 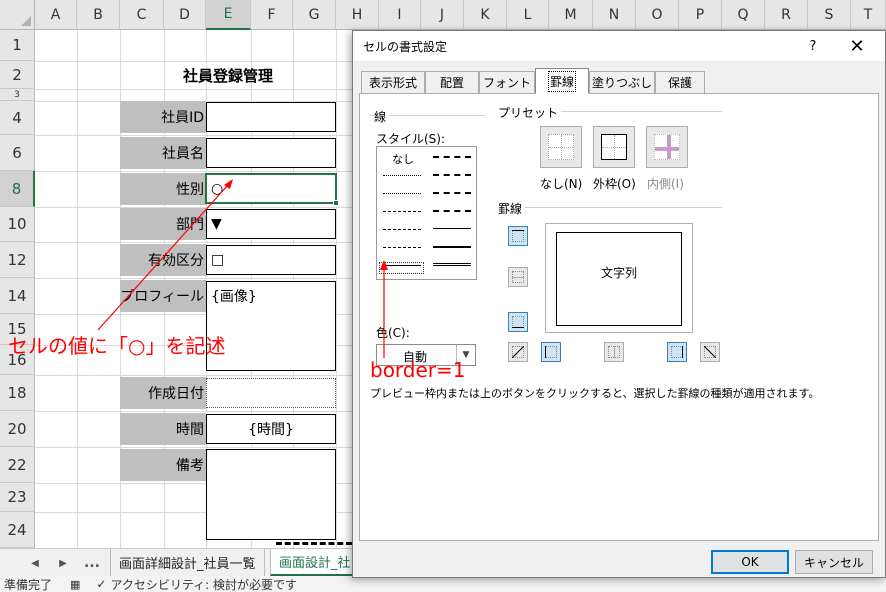 I want to click on ok-button: OK, so click(x=750, y=562).